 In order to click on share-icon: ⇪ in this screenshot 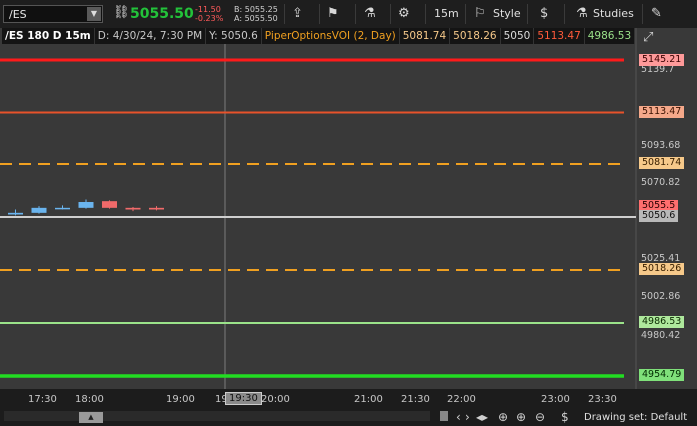, I will do `click(297, 13)`.